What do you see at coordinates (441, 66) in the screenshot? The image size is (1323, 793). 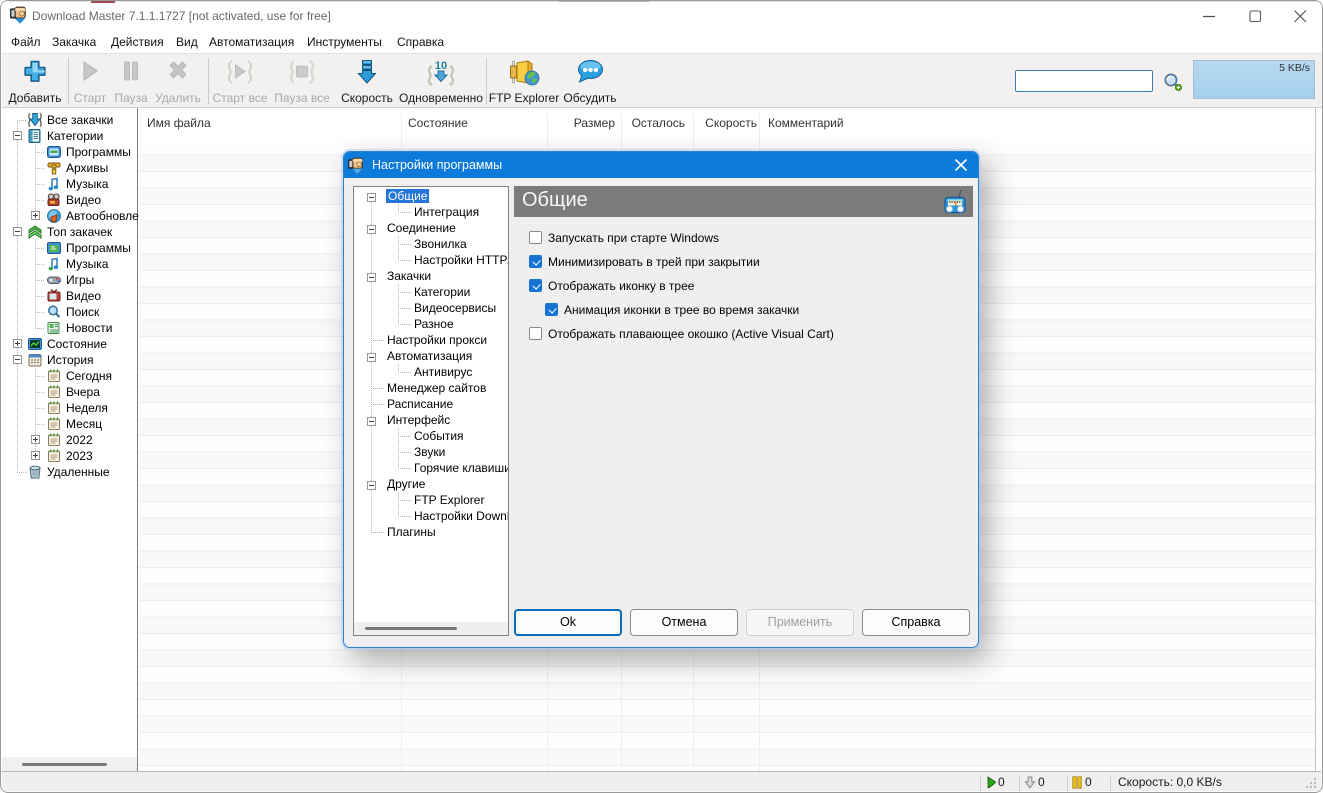 I see `svg-text: 10` at bounding box center [441, 66].